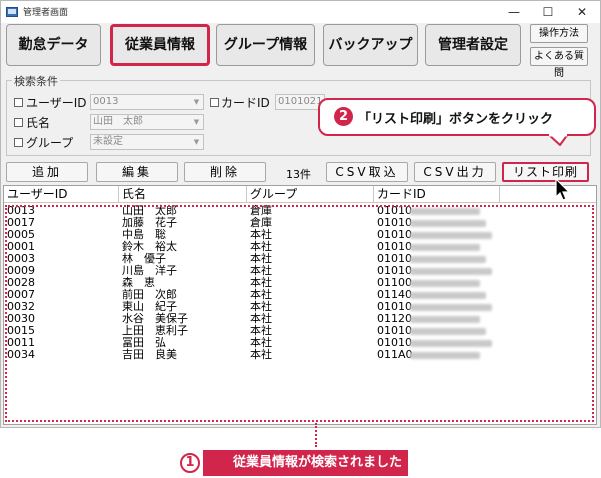 Image resolution: width=601 pixels, height=478 pixels. Describe the element at coordinates (300, 101) in the screenshot. I see `card-id-value: 0101021` at that location.